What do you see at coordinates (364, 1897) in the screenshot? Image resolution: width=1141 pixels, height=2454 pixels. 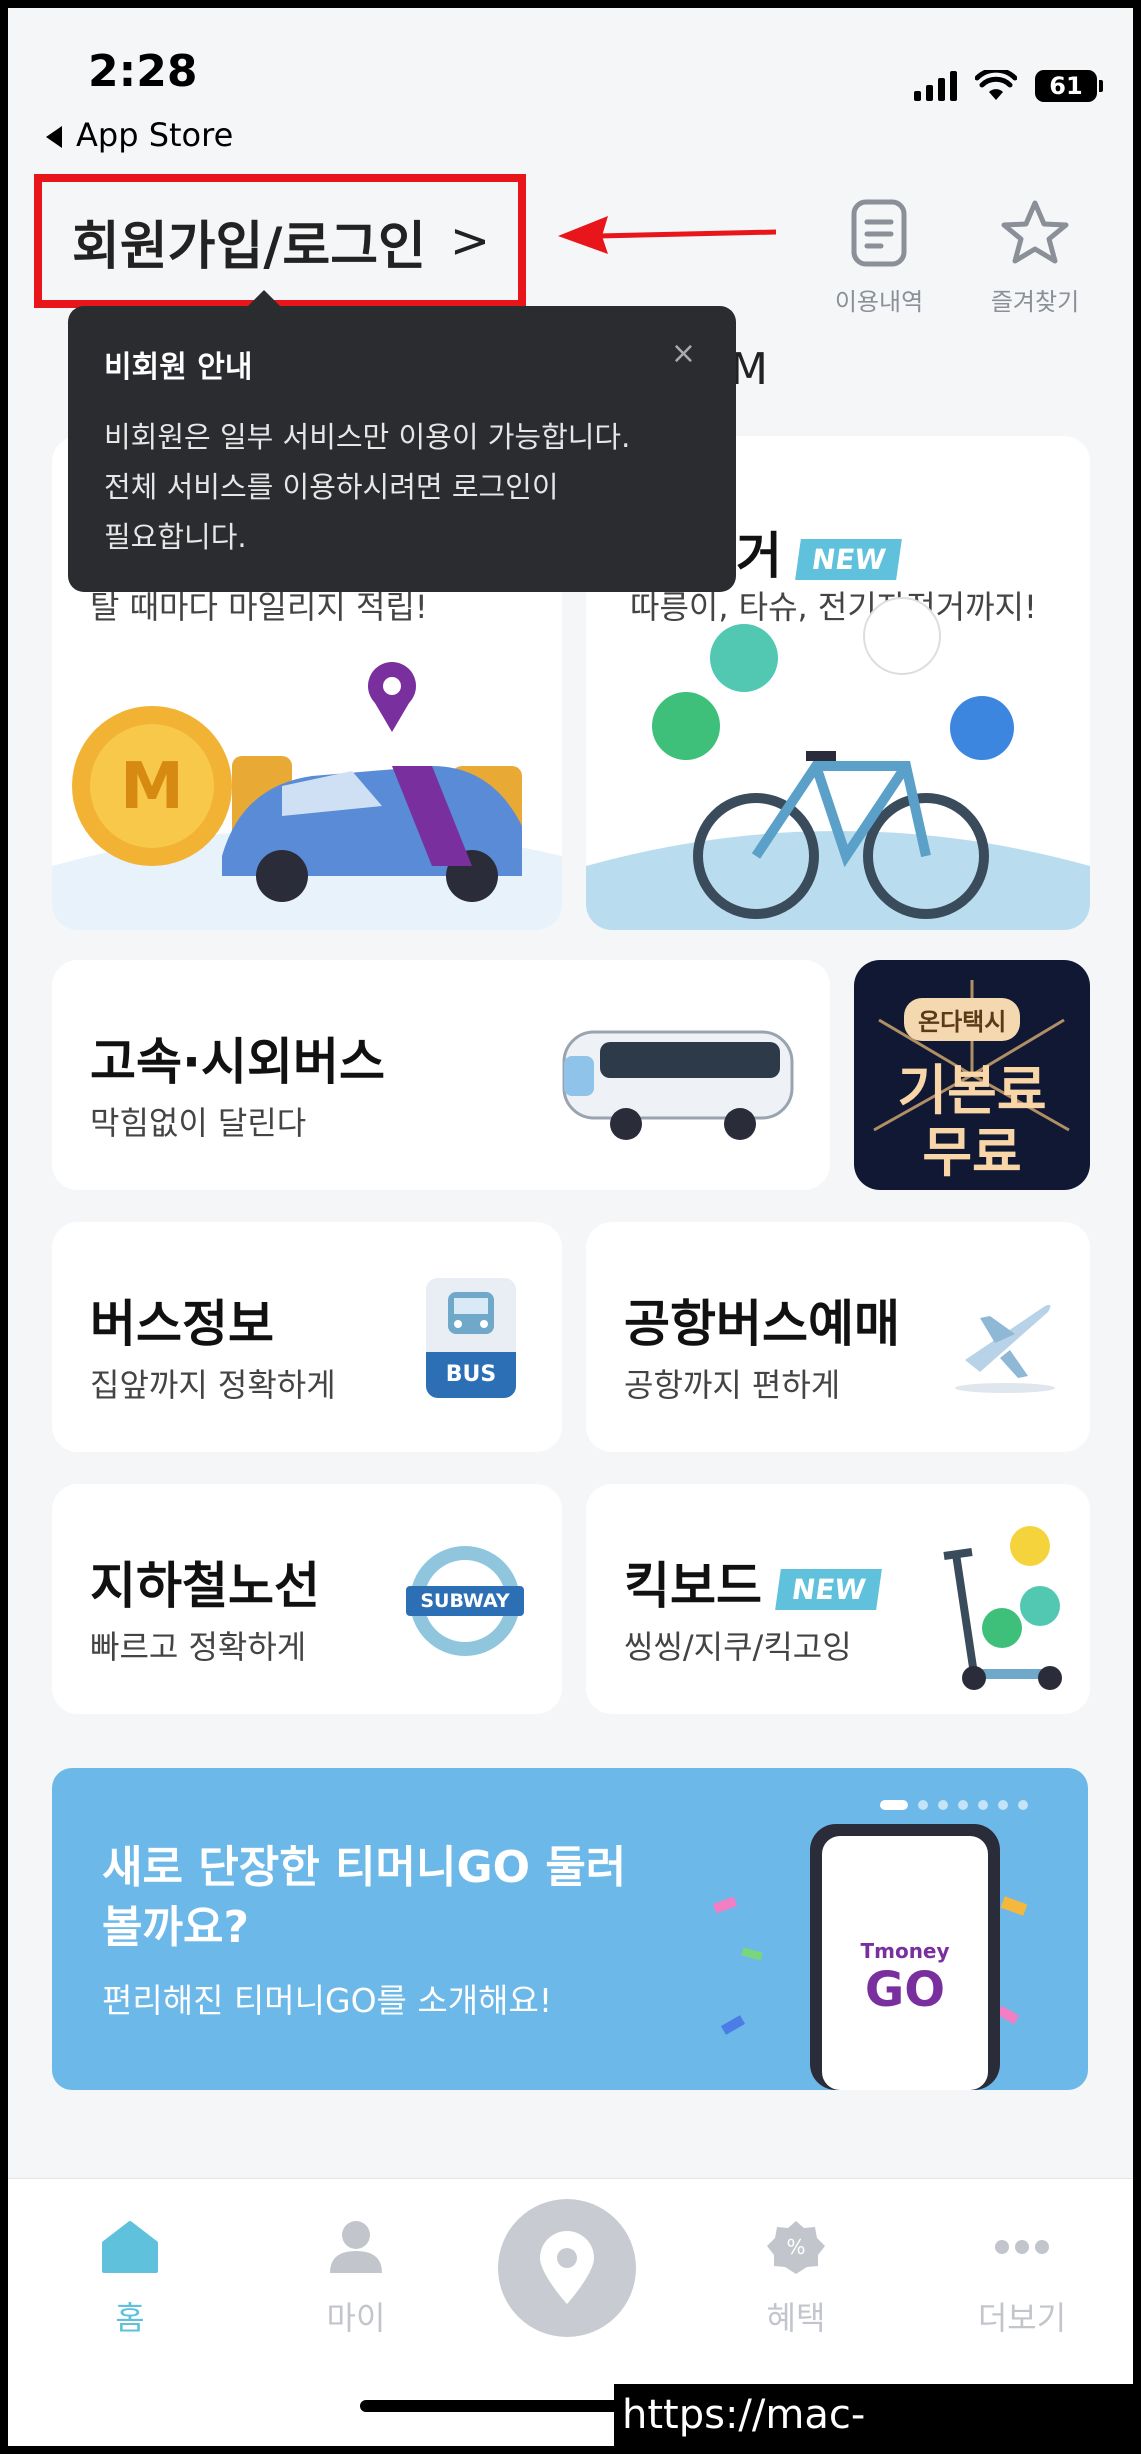 I see `banner-title: 새로 단장한 티머니GO 둘러볼까요?` at bounding box center [364, 1897].